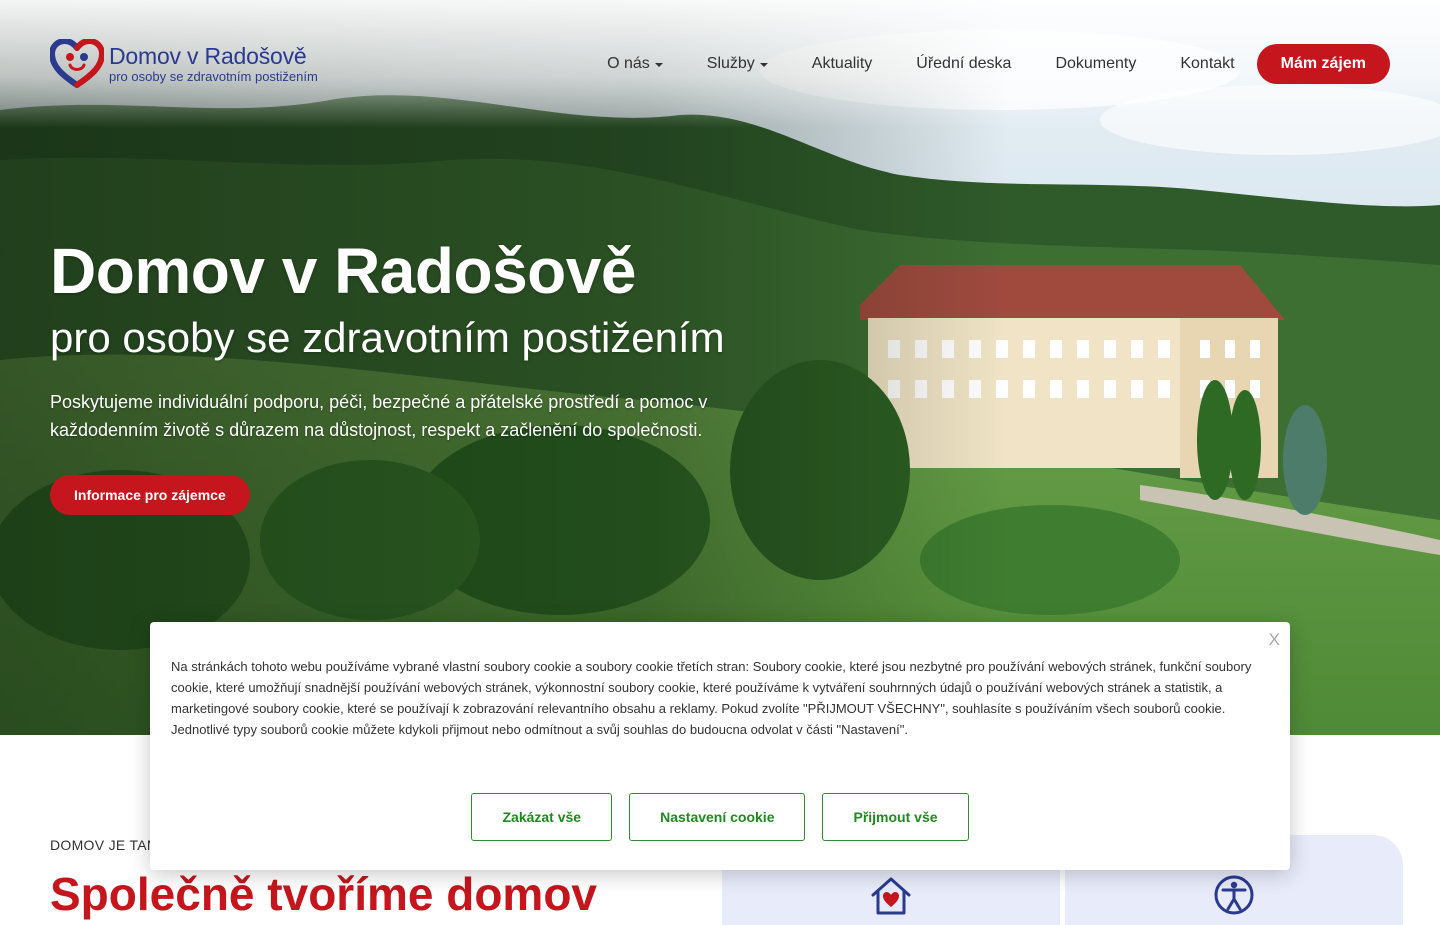  What do you see at coordinates (343, 271) in the screenshot?
I see `hero-title: Domov v Radošově` at bounding box center [343, 271].